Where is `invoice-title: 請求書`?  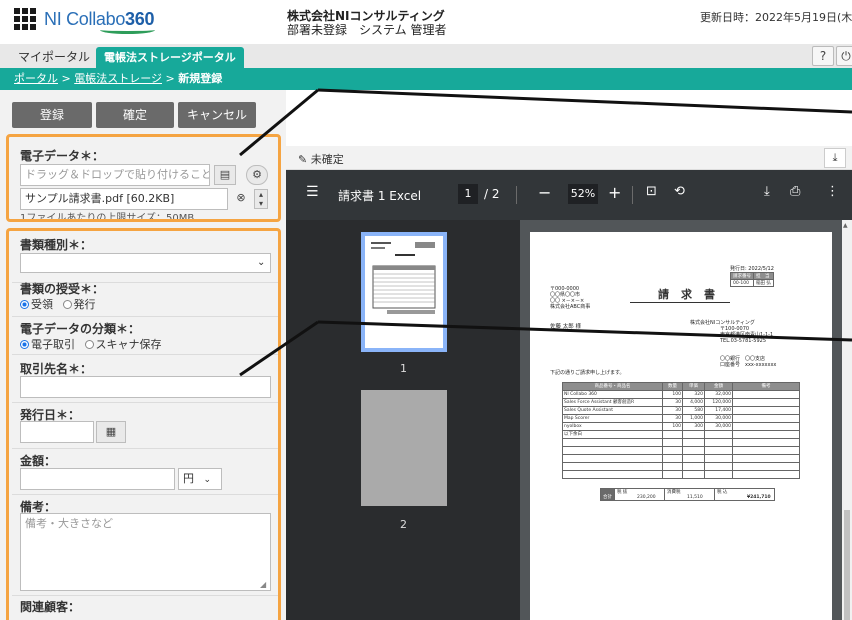
invoice-title: 請求書 is located at coordinates (692, 294).